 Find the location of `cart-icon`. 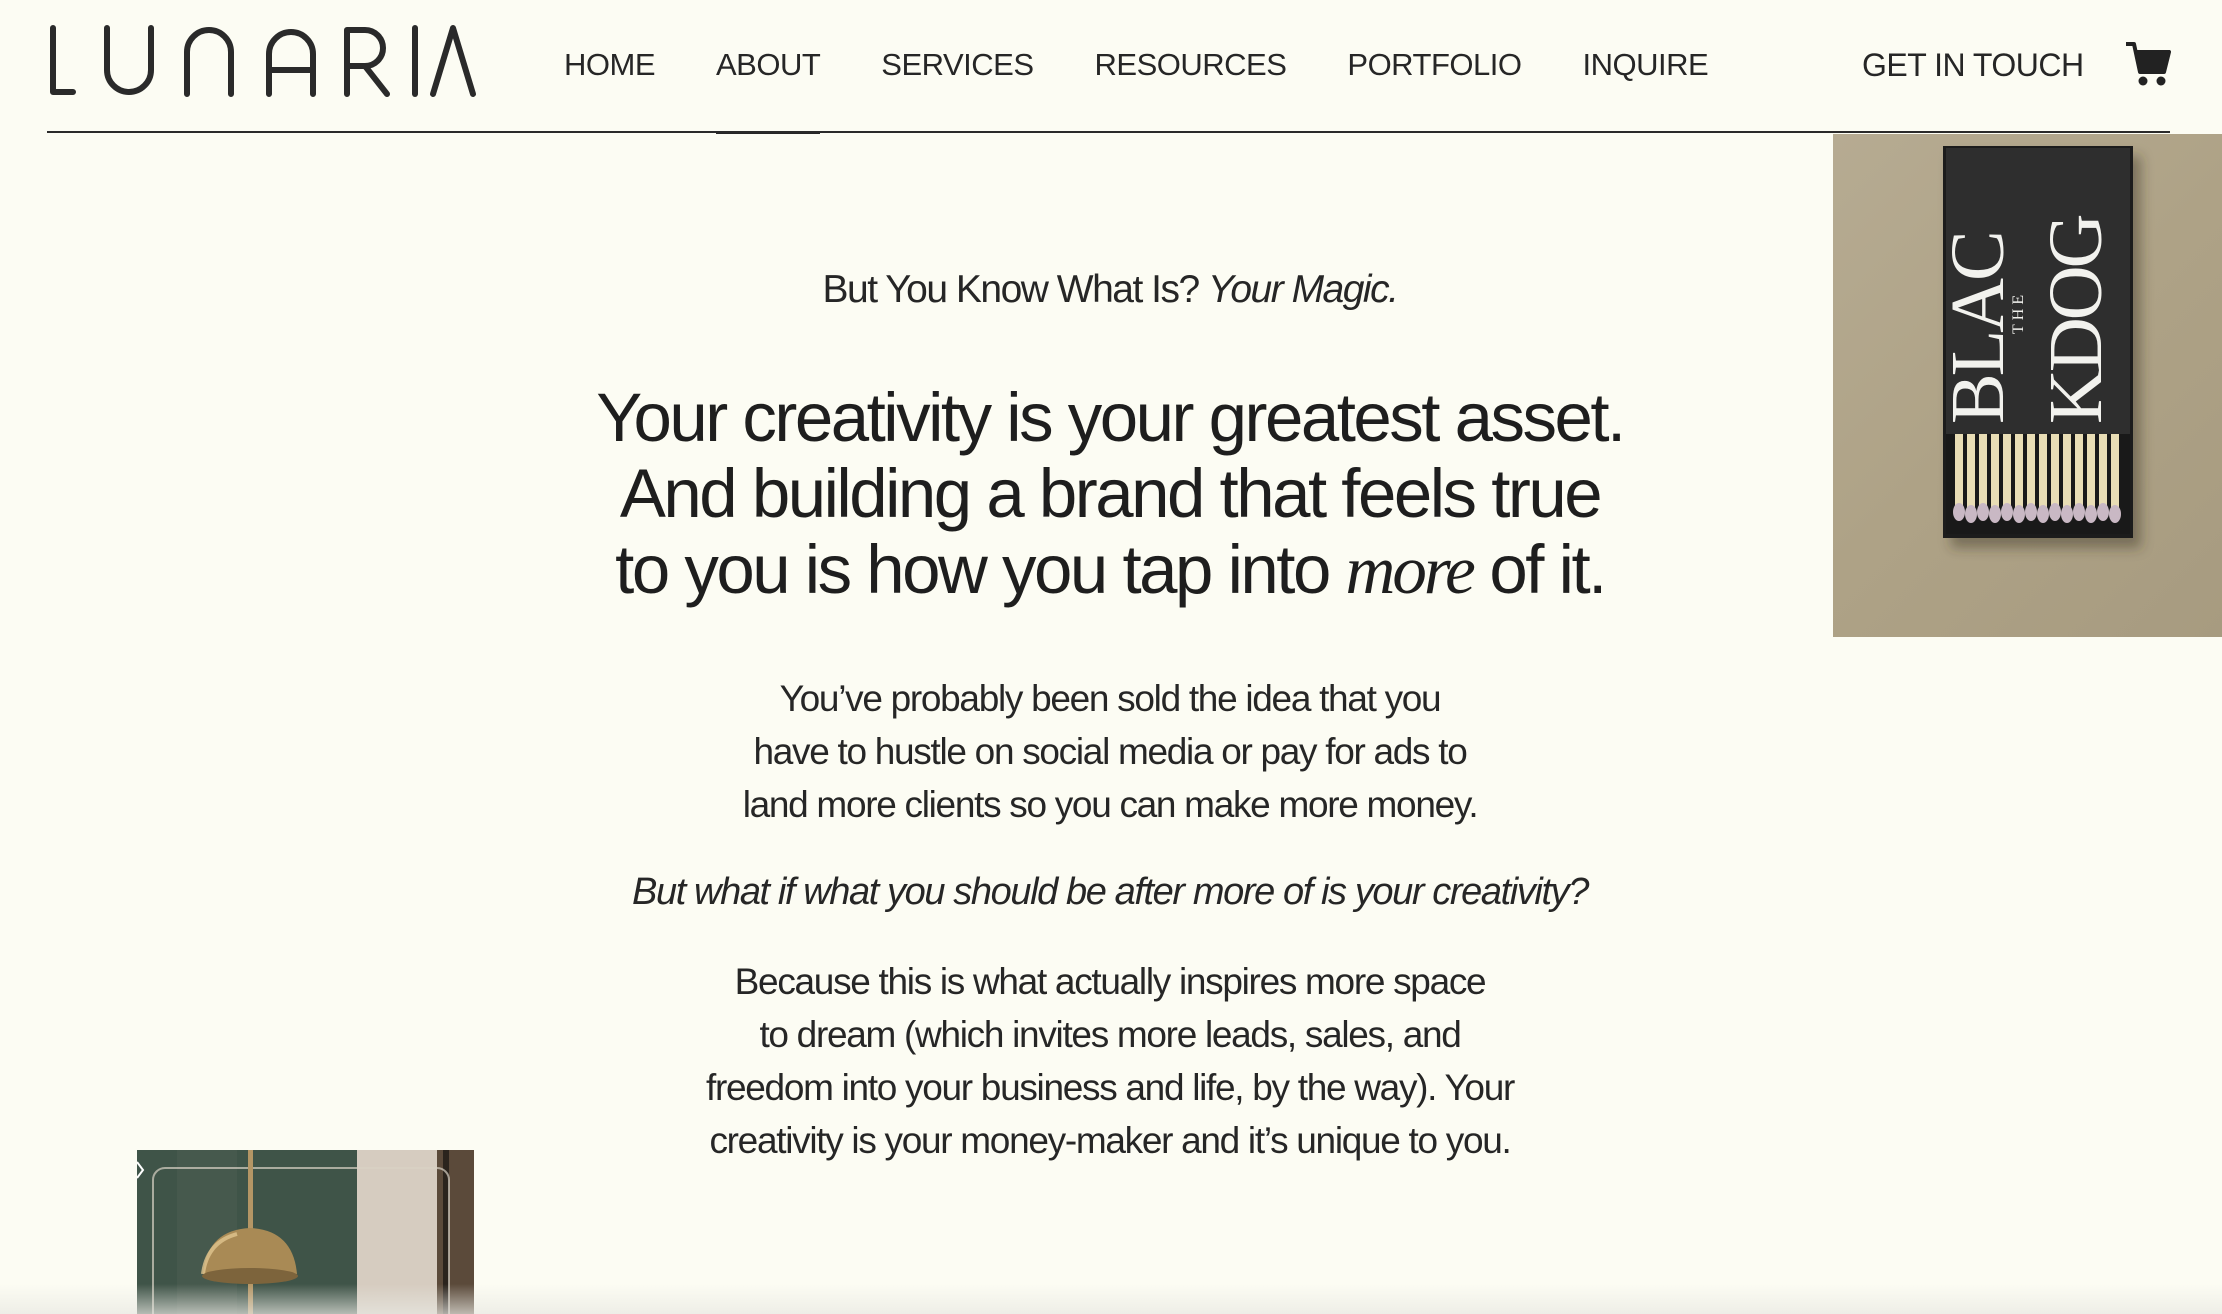

cart-icon is located at coordinates (2148, 63).